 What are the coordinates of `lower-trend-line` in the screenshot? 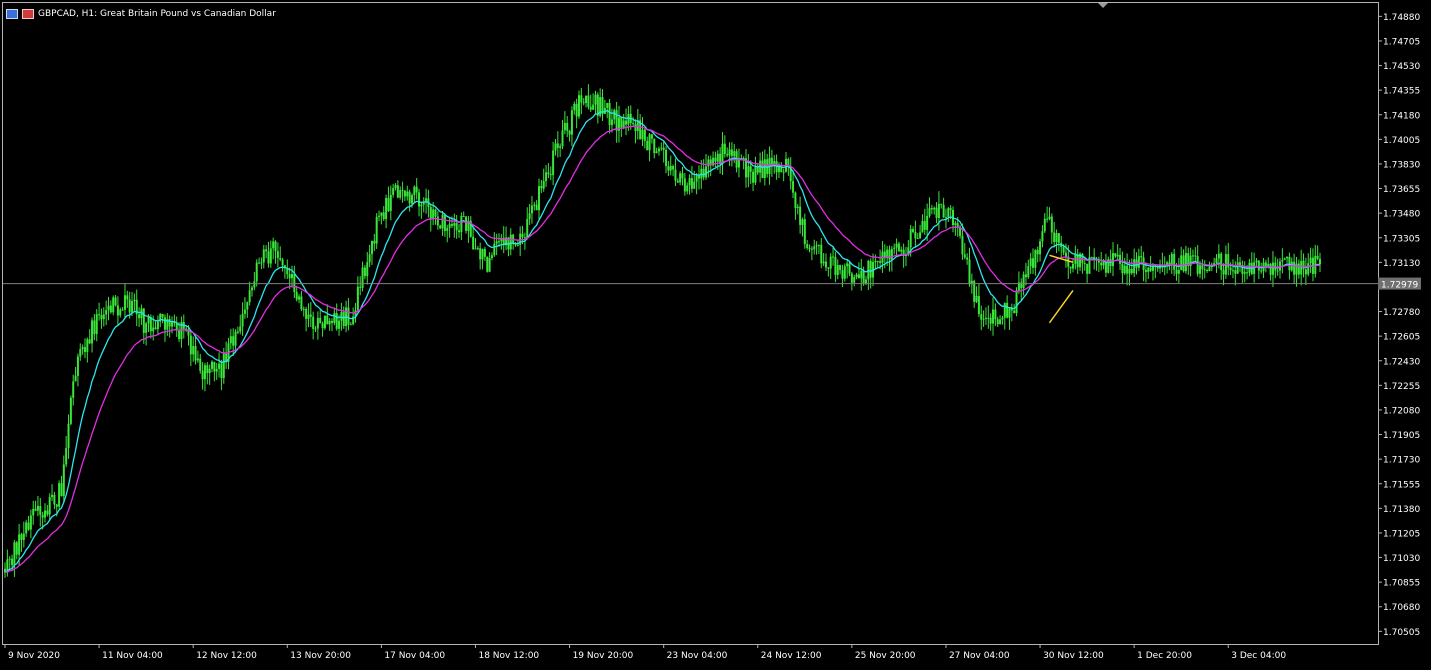 It's located at (1061, 307).